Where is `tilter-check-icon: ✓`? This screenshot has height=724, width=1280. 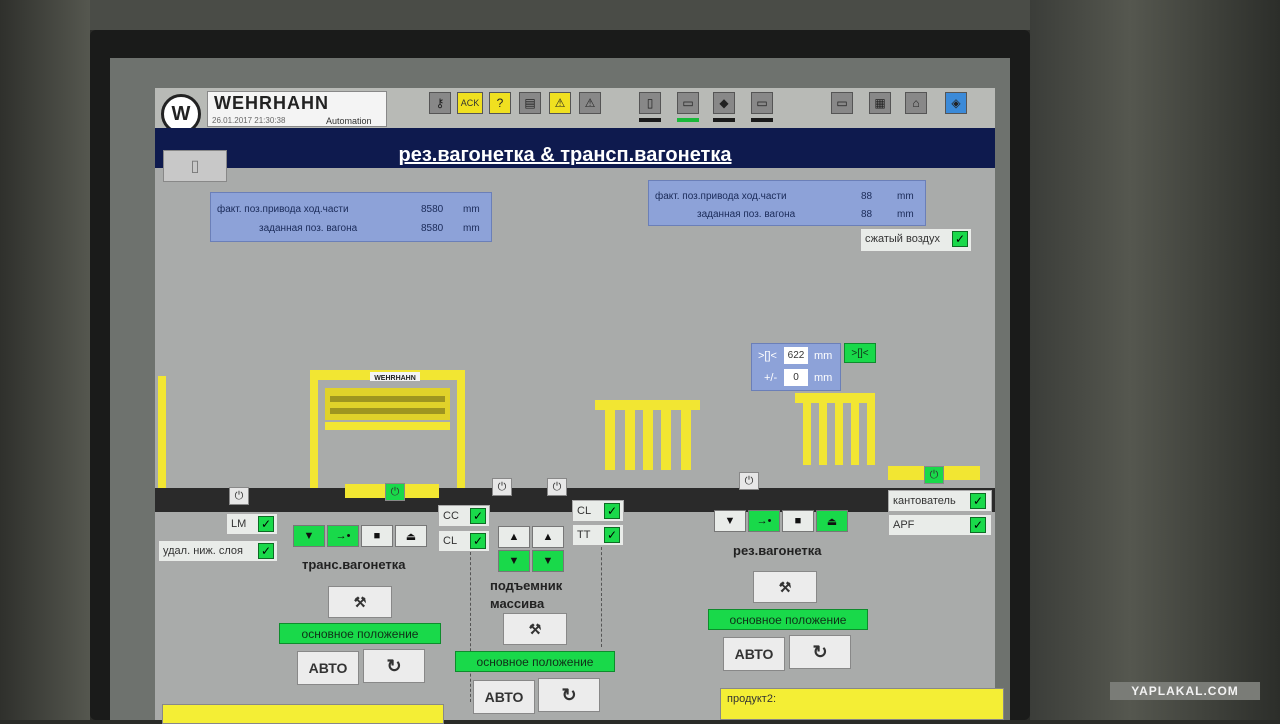
tilter-check-icon: ✓ is located at coordinates (978, 501).